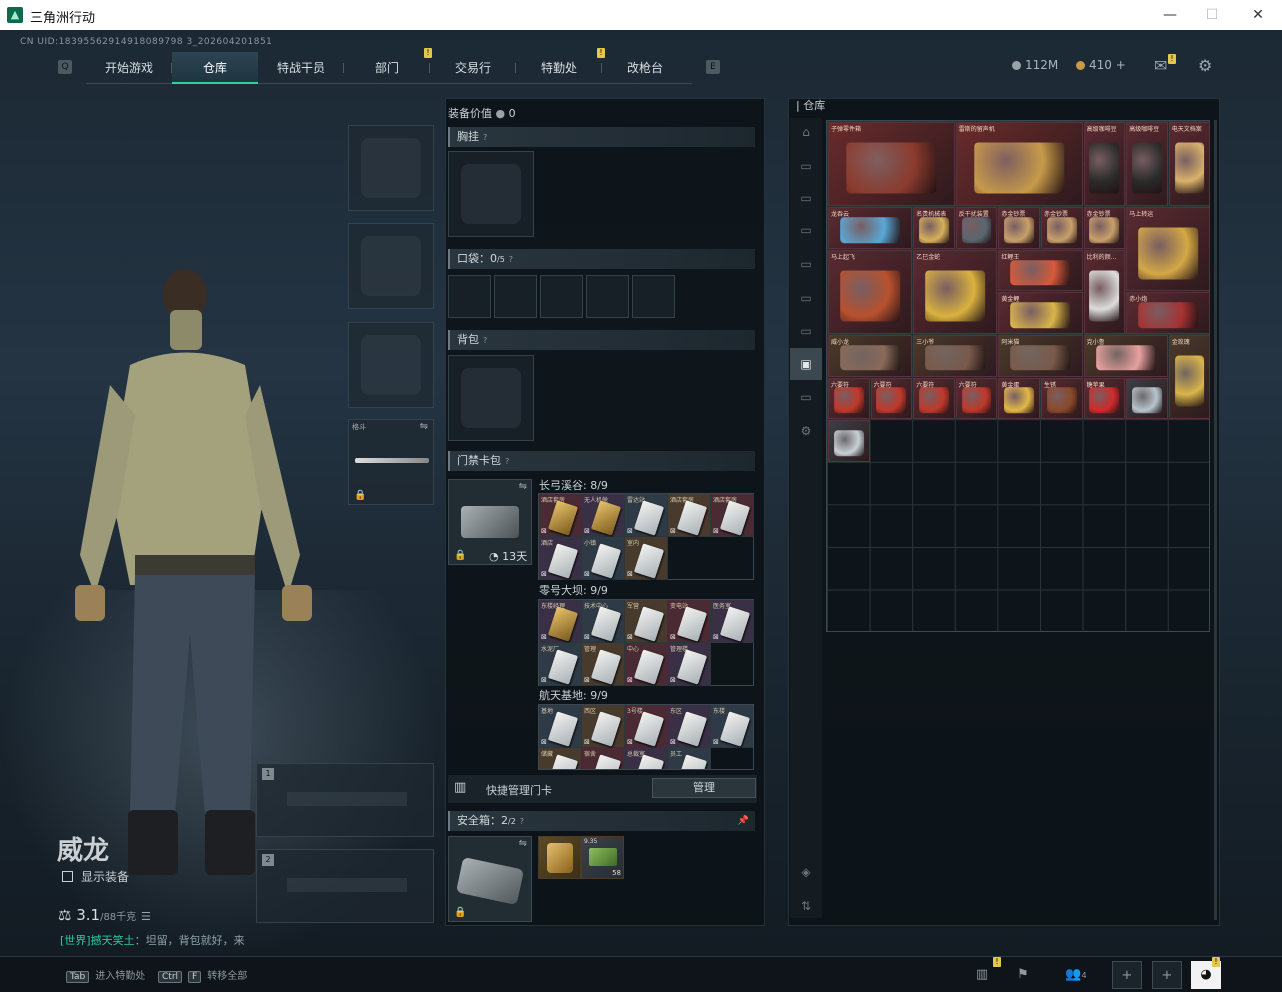 The width and height of the screenshot is (1282, 992). What do you see at coordinates (603, 758) in the screenshot?
I see `keycard-item: 宿舍⊠` at bounding box center [603, 758].